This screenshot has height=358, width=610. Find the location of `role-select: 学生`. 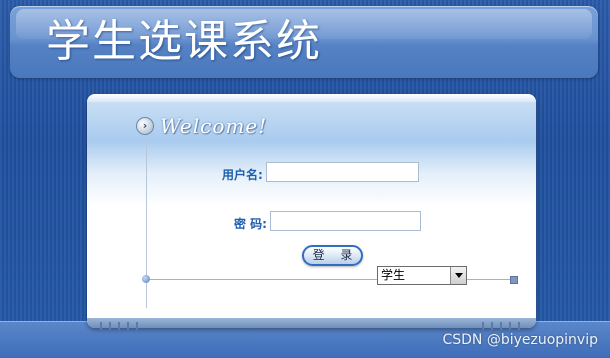

role-select: 学生 is located at coordinates (422, 275).